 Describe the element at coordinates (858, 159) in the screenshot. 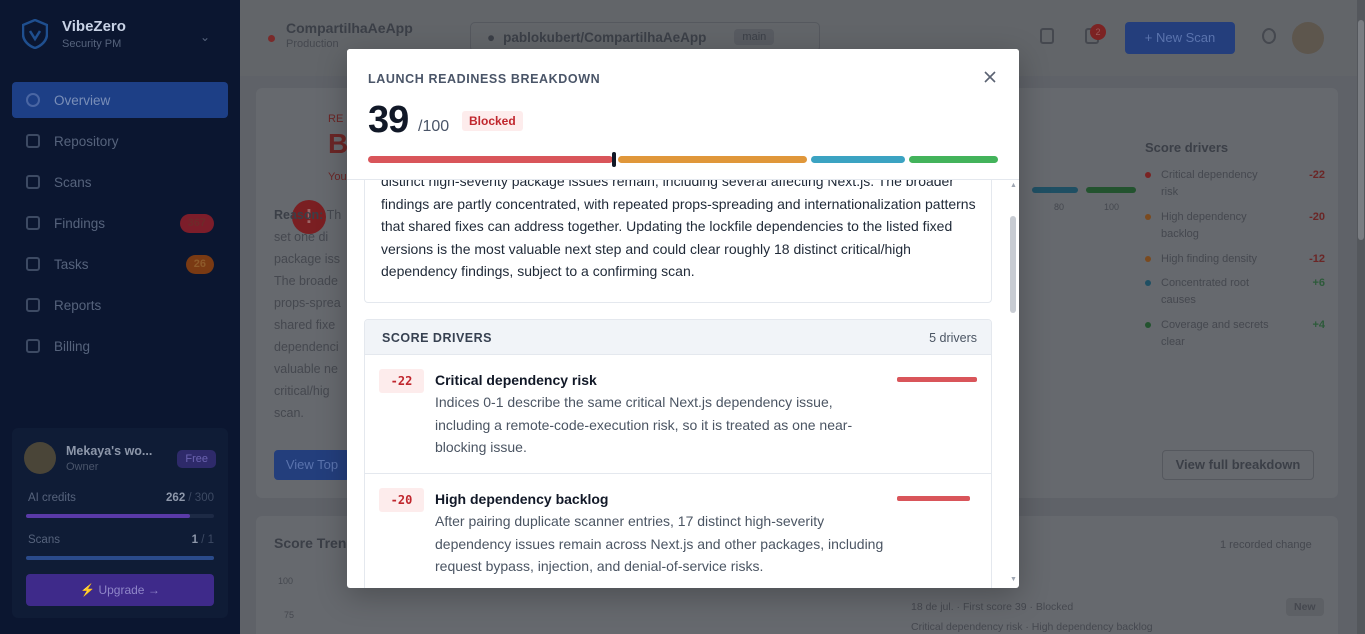

I see `score-segment-ready-with-work` at that location.